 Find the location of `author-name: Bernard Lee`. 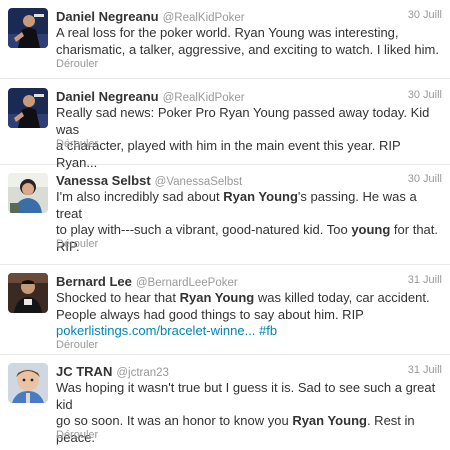

author-name: Bernard Lee is located at coordinates (94, 281).